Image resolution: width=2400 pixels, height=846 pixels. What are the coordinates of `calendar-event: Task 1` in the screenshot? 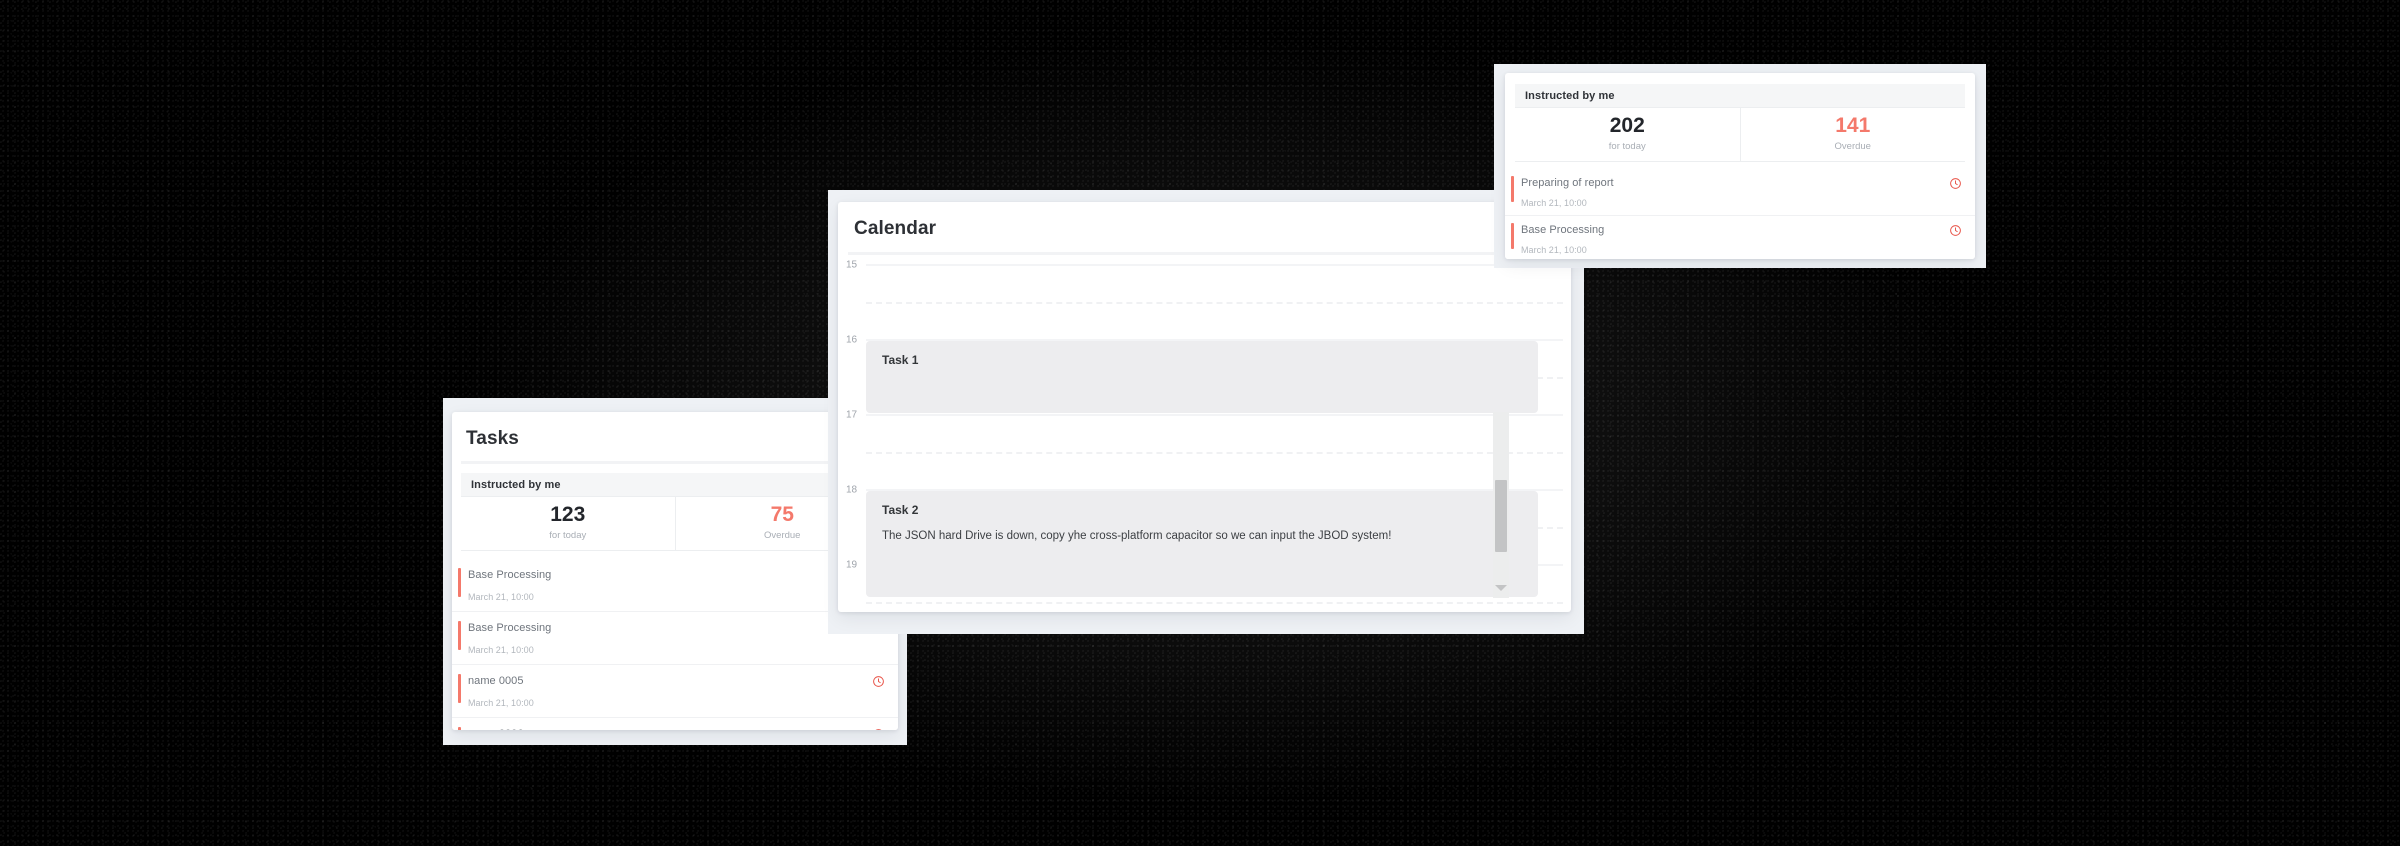 It's located at (1202, 377).